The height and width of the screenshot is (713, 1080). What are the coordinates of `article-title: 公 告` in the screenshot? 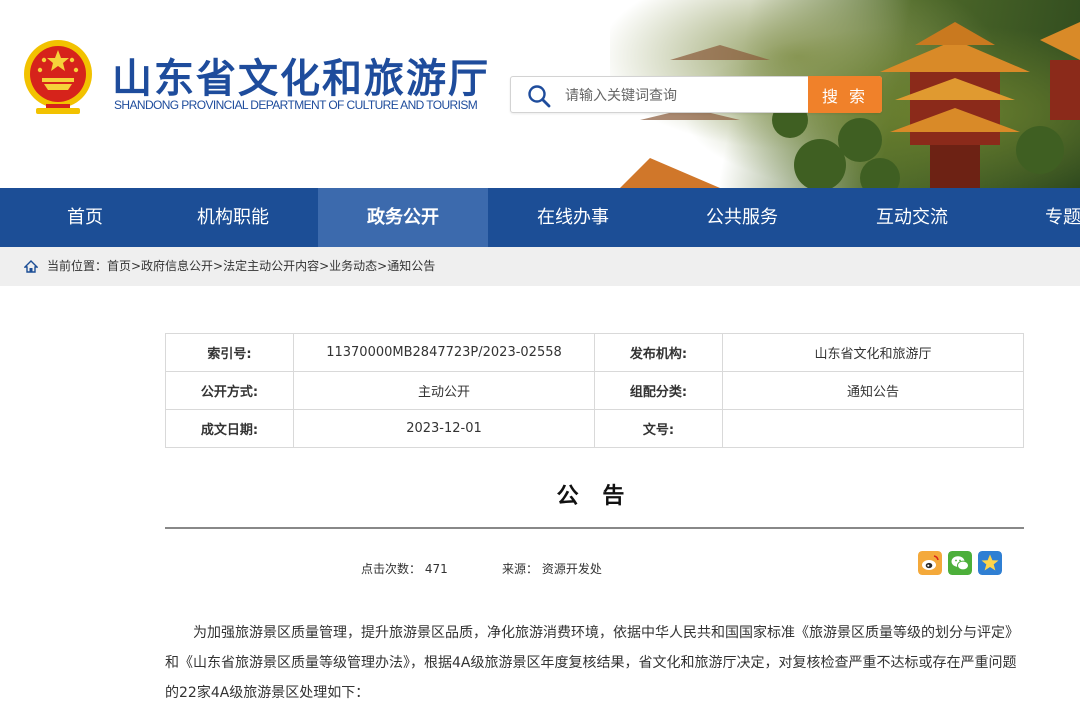 It's located at (594, 496).